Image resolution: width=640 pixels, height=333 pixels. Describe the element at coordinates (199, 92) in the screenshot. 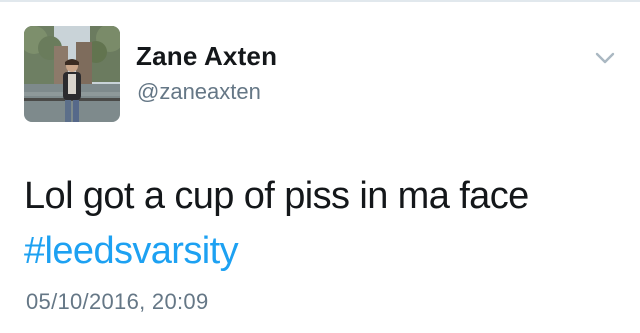

I see `user-handle: @zaneaxten` at that location.